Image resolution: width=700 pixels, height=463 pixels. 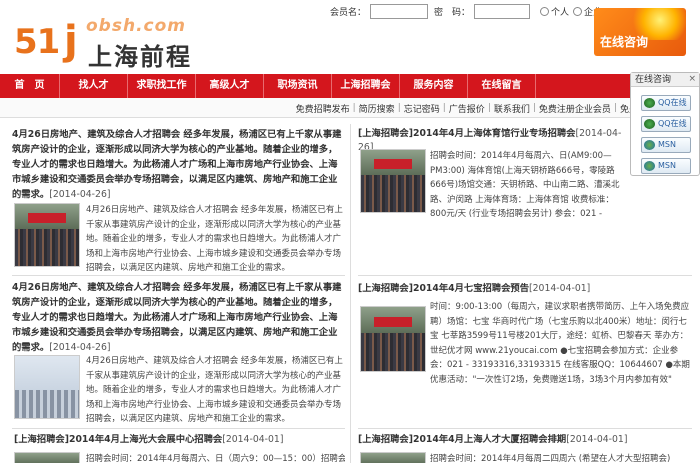 I want to click on msn-button-1: MSN, so click(x=666, y=145).